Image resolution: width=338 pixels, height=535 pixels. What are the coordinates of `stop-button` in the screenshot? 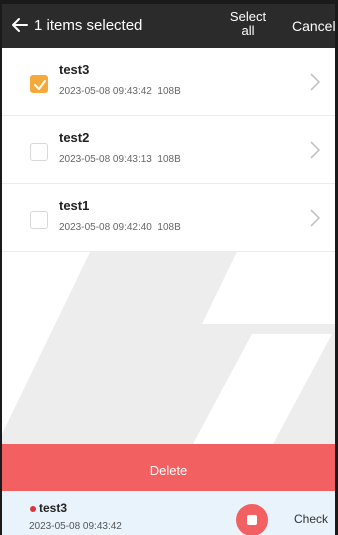 It's located at (252, 519).